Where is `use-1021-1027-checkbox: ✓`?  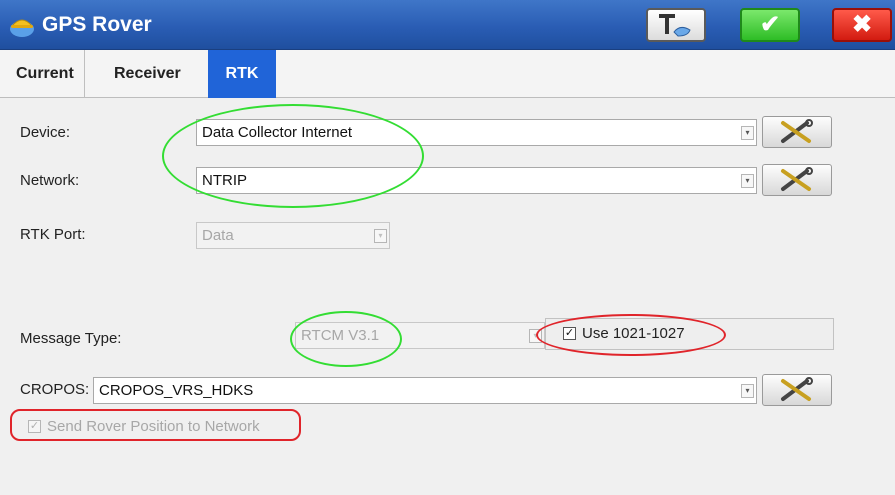 use-1021-1027-checkbox: ✓ is located at coordinates (569, 333).